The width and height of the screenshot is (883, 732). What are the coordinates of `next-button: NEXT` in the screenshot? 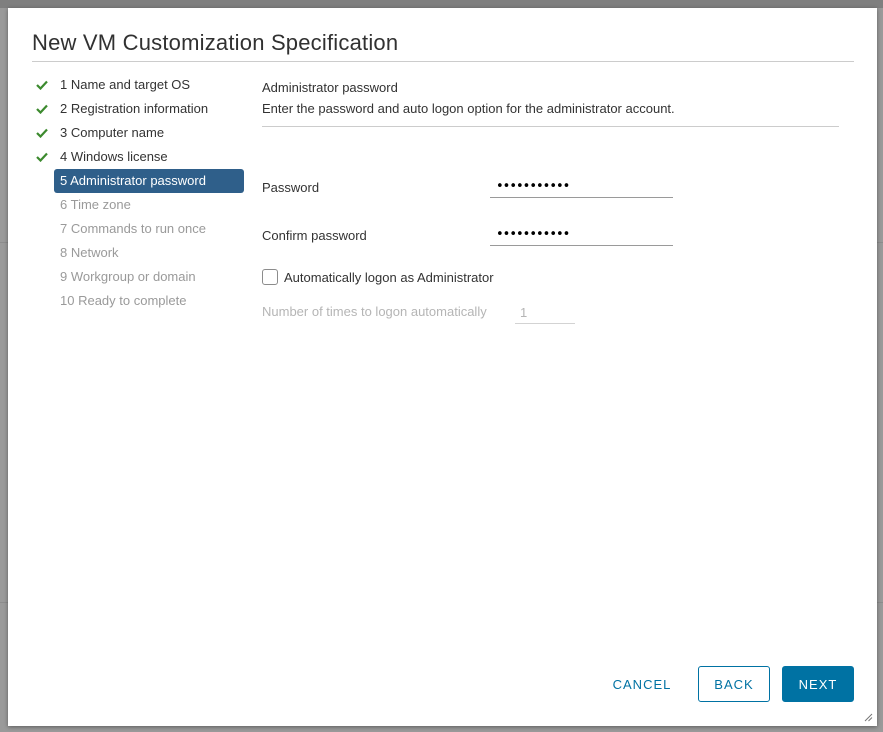 It's located at (818, 684).